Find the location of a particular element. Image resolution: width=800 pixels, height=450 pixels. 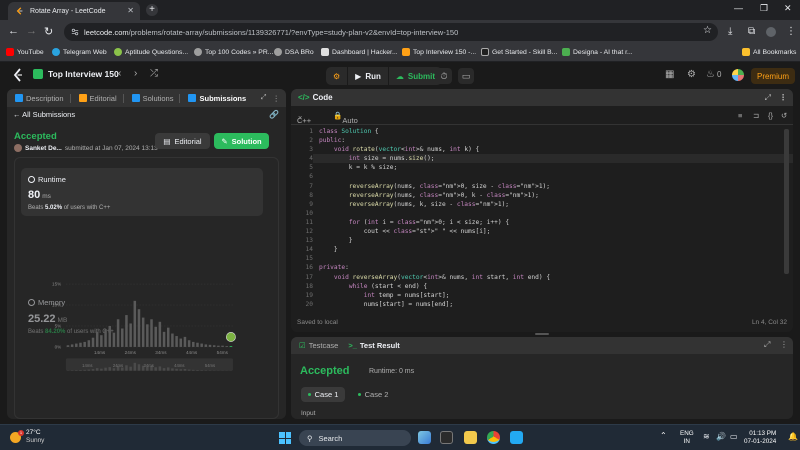

download-icon: ⤓ is located at coordinates (730, 31).